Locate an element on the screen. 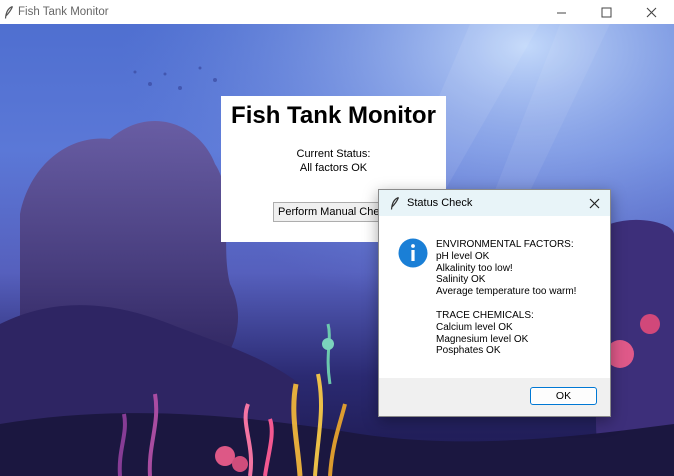  minimize-icon is located at coordinates (561, 12).